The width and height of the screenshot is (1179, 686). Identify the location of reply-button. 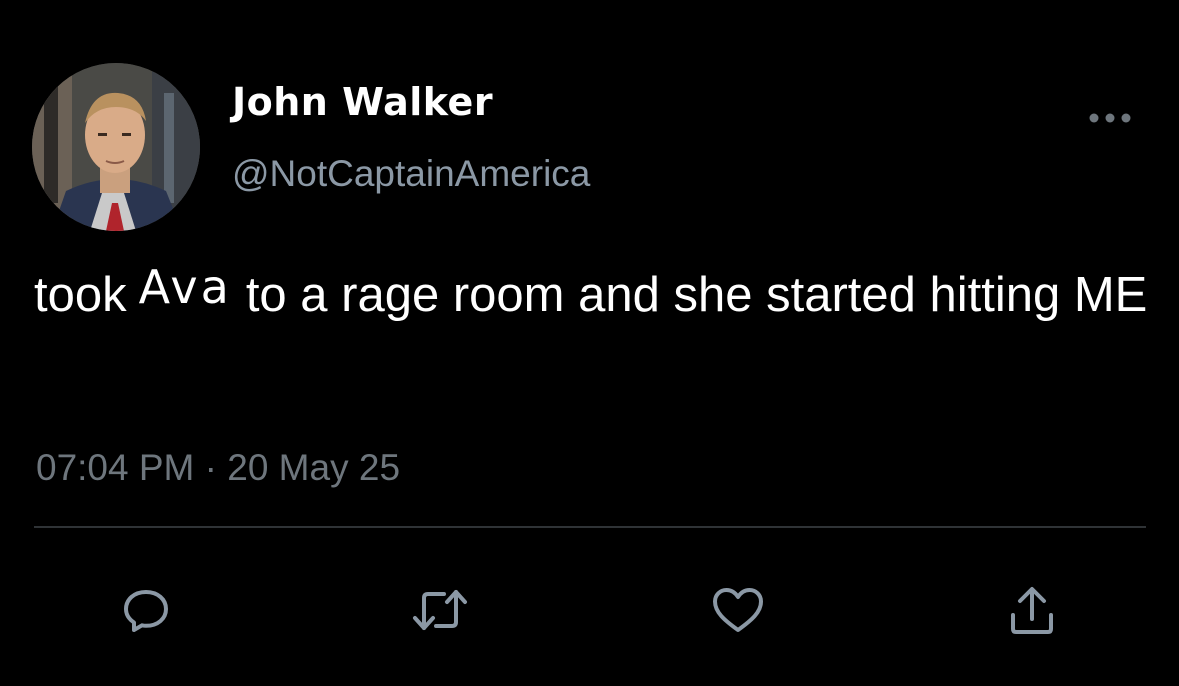
(146, 610).